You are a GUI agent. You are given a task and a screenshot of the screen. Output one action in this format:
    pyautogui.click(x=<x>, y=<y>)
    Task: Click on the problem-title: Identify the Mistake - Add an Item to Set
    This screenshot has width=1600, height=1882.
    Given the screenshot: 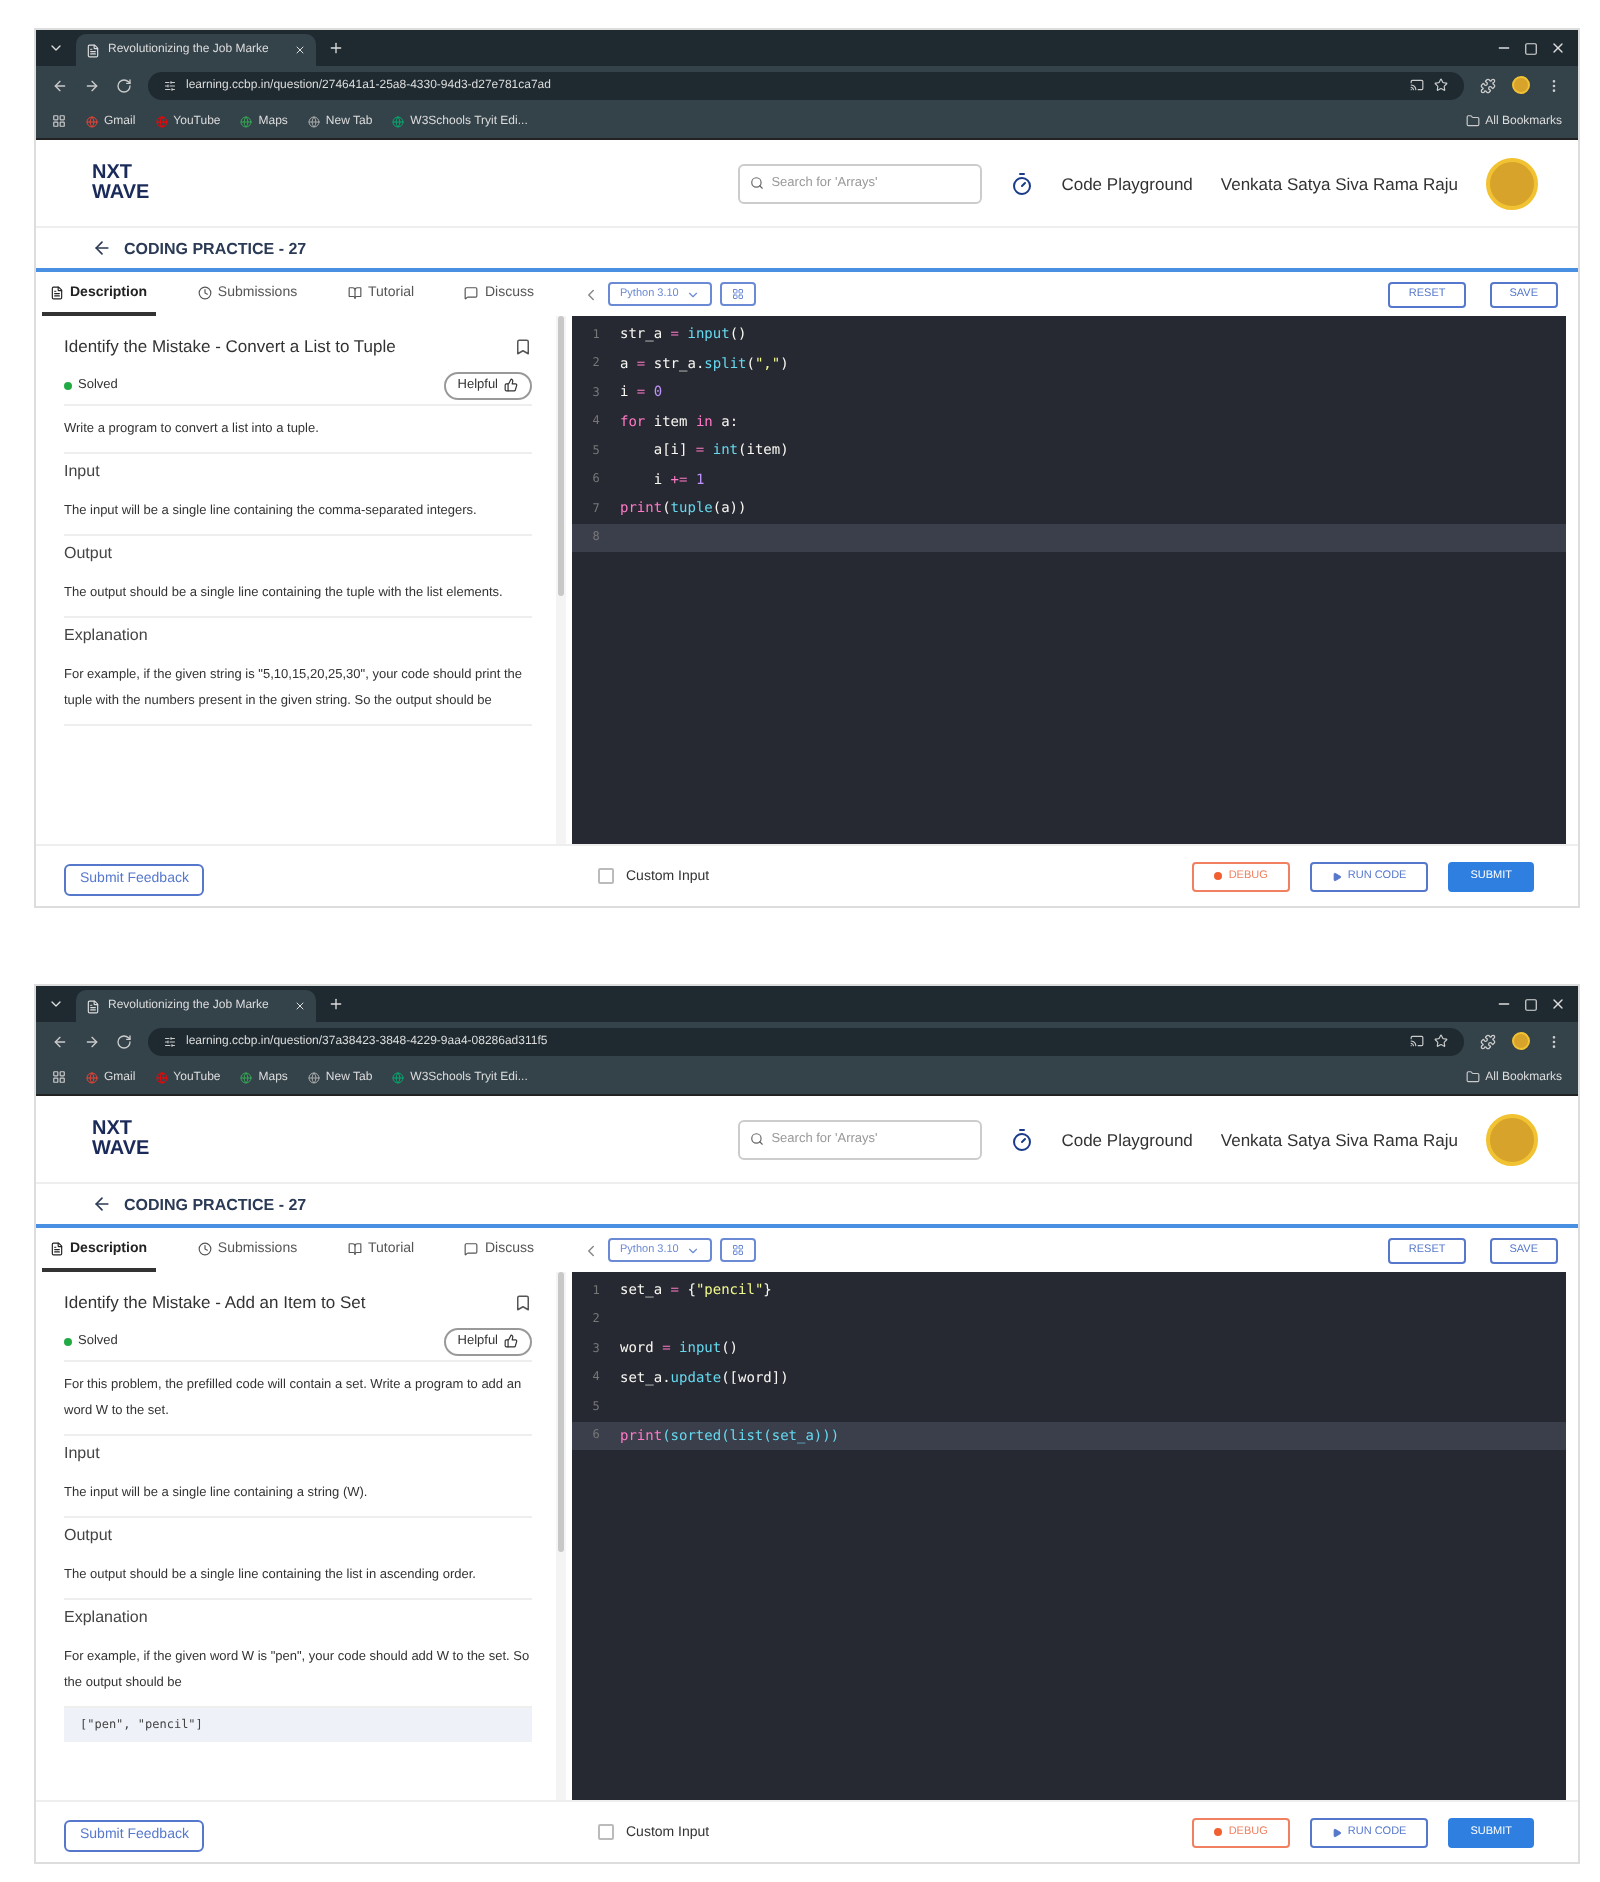 What is the action you would take?
    pyautogui.click(x=215, y=1302)
    